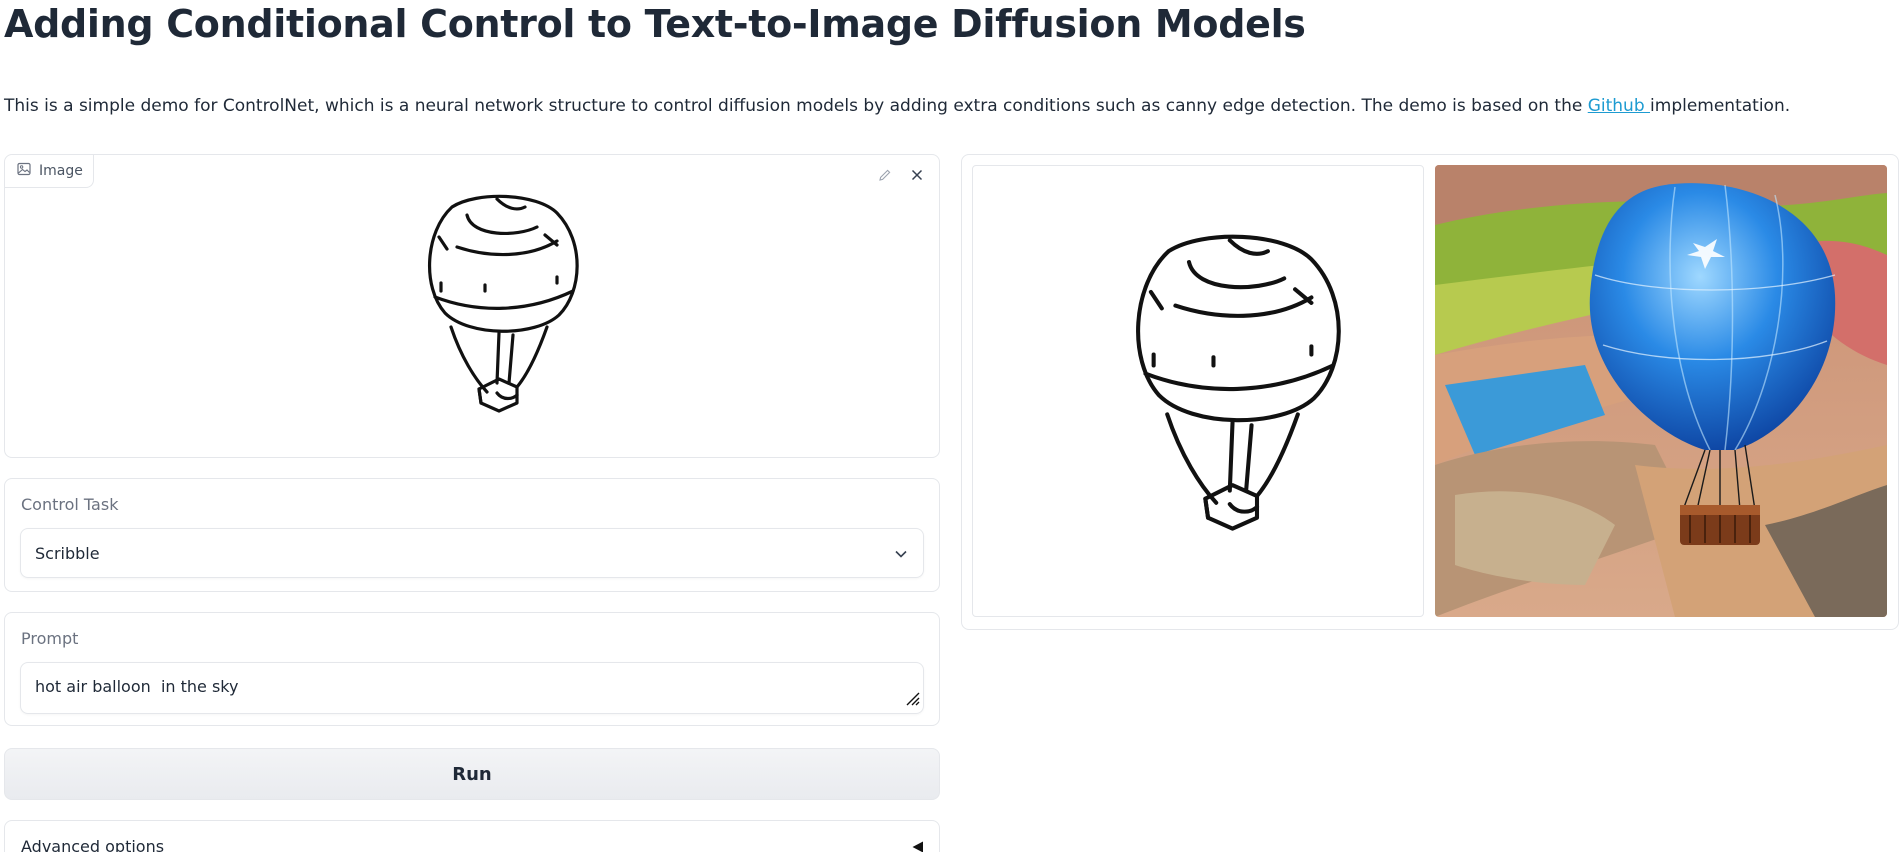 This screenshot has height=852, width=1903. Describe the element at coordinates (503, 303) in the screenshot. I see `scribble-sketch-input` at that location.